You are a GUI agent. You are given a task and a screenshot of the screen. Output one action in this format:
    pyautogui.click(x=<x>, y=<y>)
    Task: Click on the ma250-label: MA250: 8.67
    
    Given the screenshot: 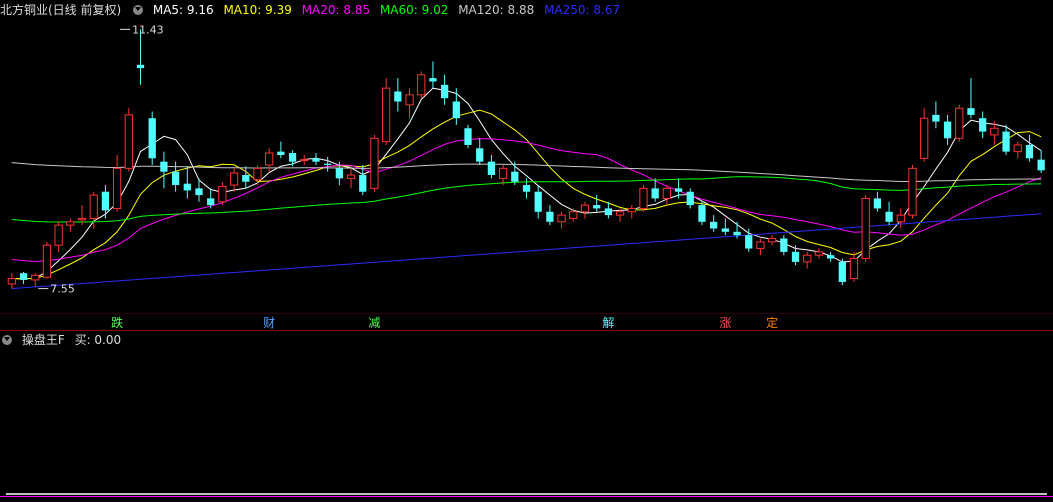 What is the action you would take?
    pyautogui.click(x=582, y=10)
    